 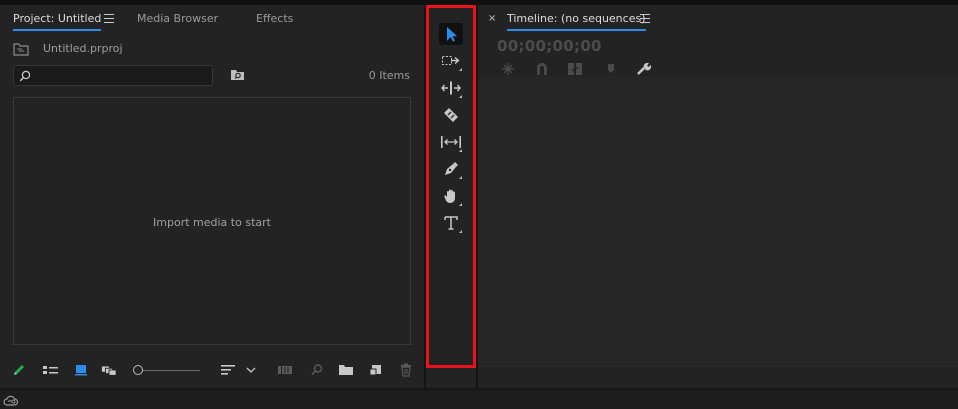 I want to click on pen-tool-icon, so click(x=451, y=168).